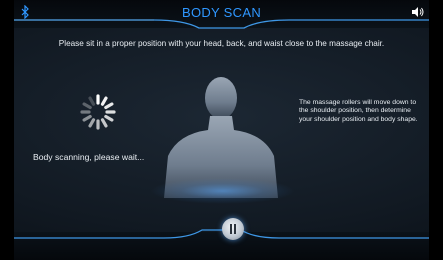  I want to click on scan-glow, so click(222, 191).